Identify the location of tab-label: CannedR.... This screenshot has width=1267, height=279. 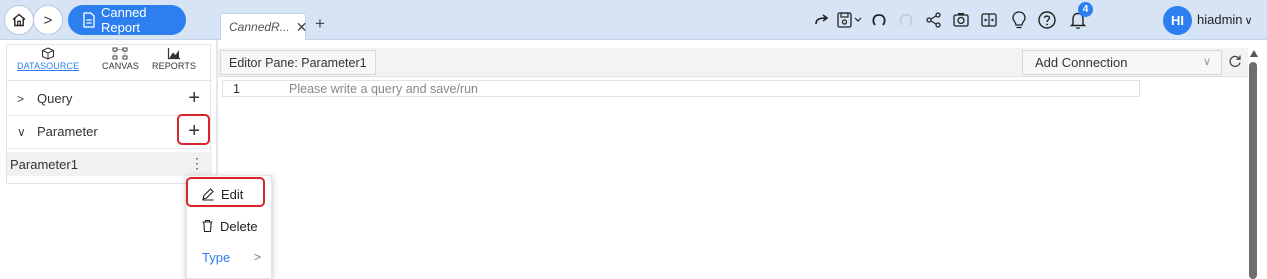
(259, 27).